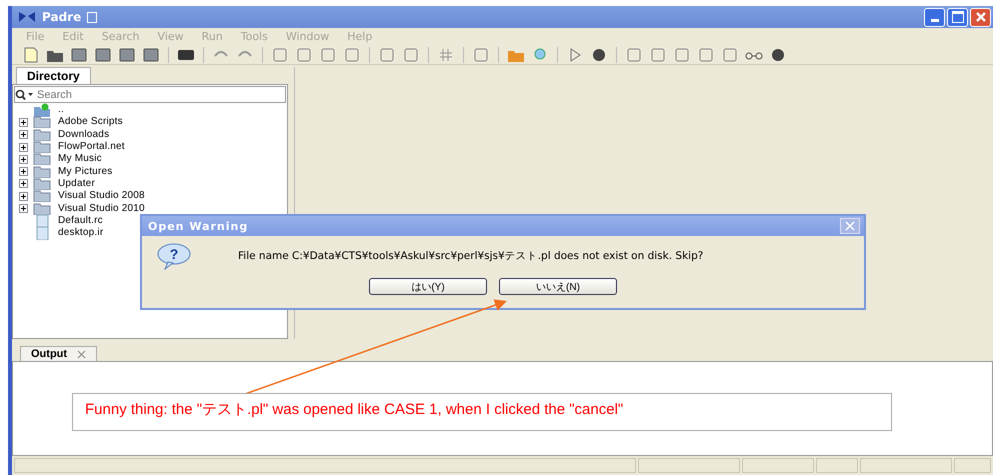 Image resolution: width=993 pixels, height=475 pixels. Describe the element at coordinates (61, 110) in the screenshot. I see `tree-item: ..` at that location.